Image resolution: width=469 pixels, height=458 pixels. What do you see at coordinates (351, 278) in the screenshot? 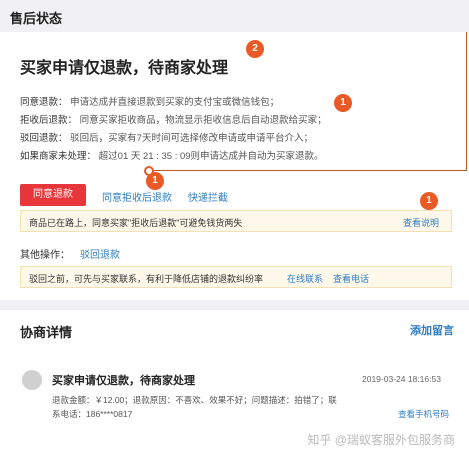
I see `view-phone-link: 查看电话` at bounding box center [351, 278].